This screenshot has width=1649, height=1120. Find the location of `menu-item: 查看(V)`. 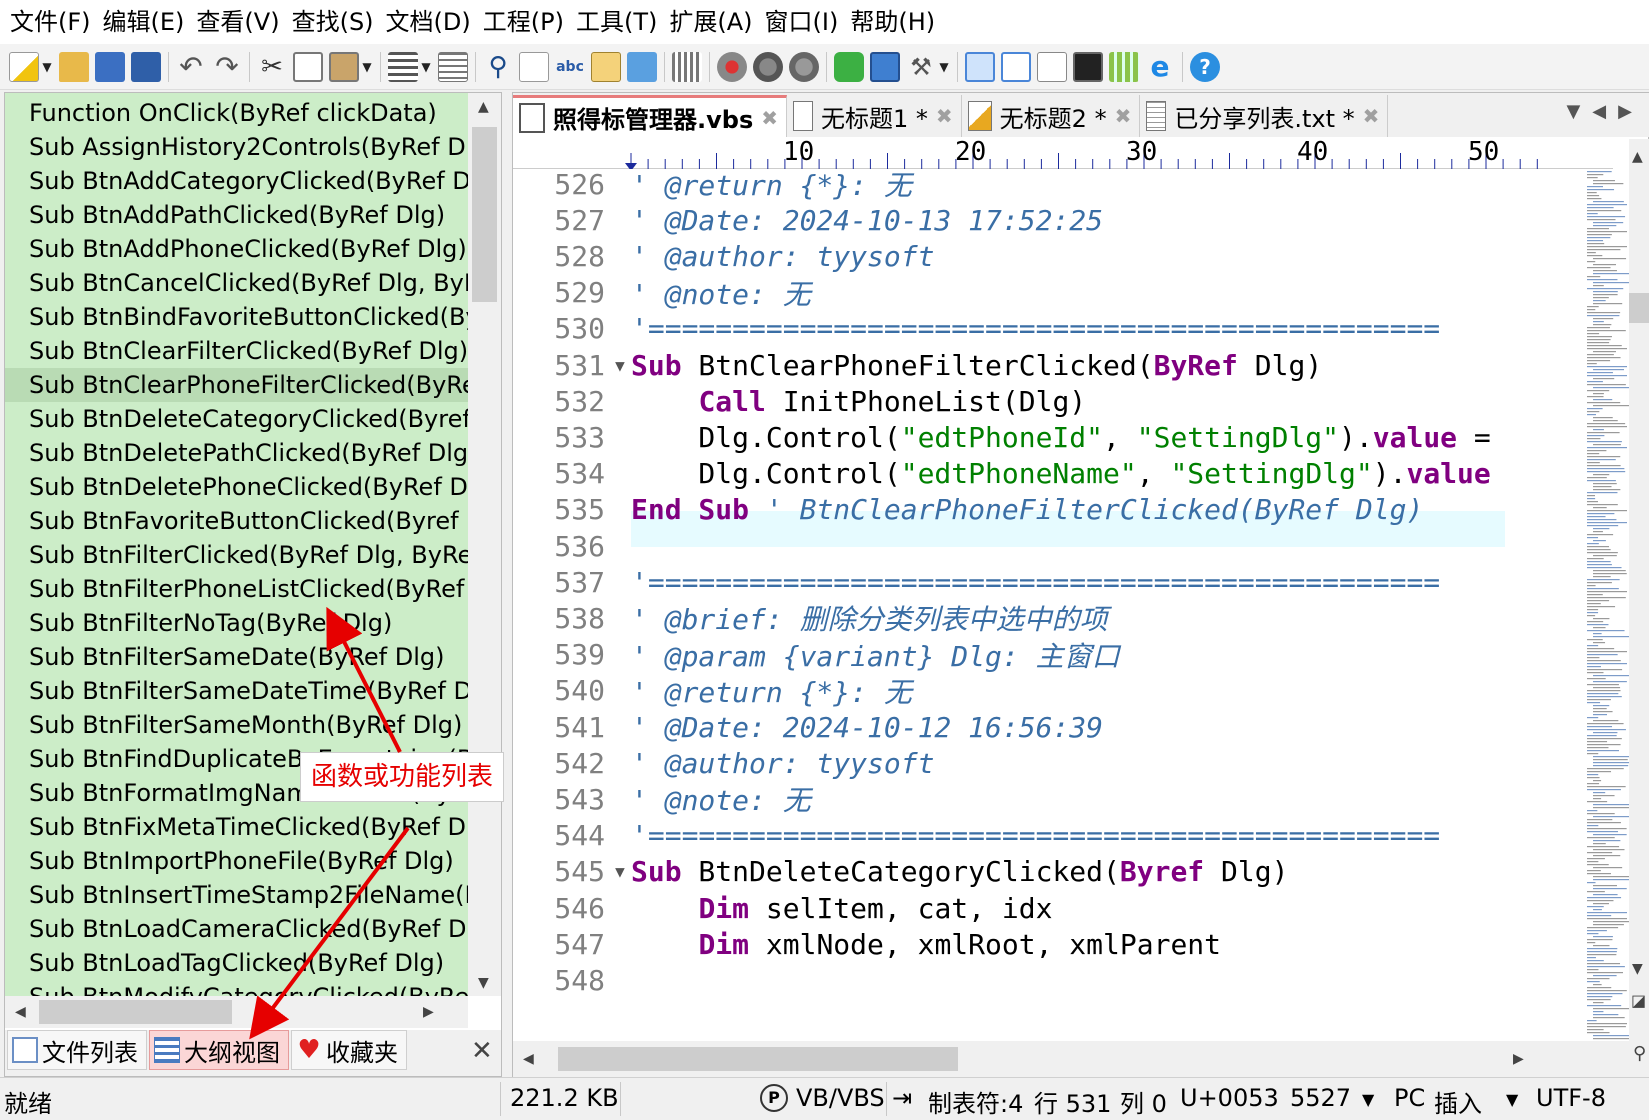

menu-item: 查看(V) is located at coordinates (237, 22).